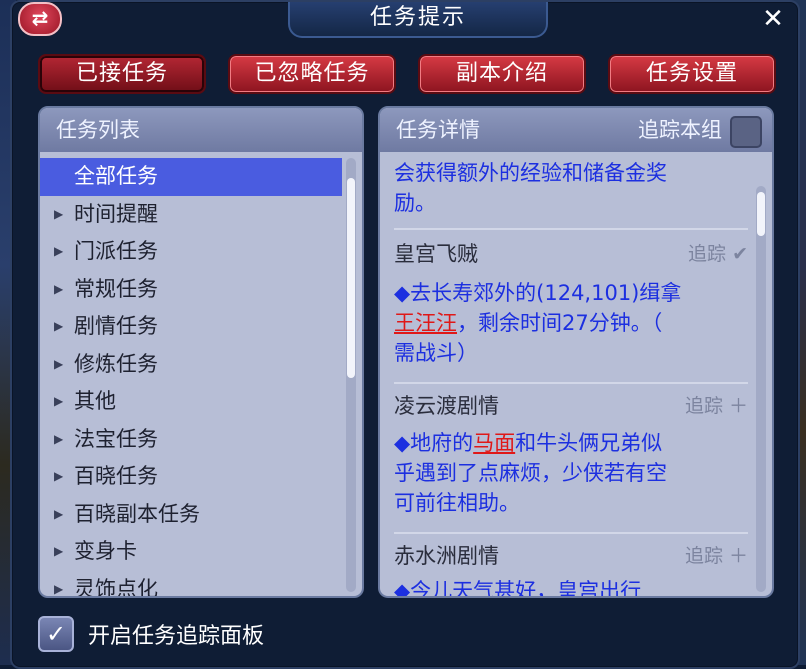 This screenshot has height=669, width=806. I want to click on npc-link: 马面, so click(494, 443).